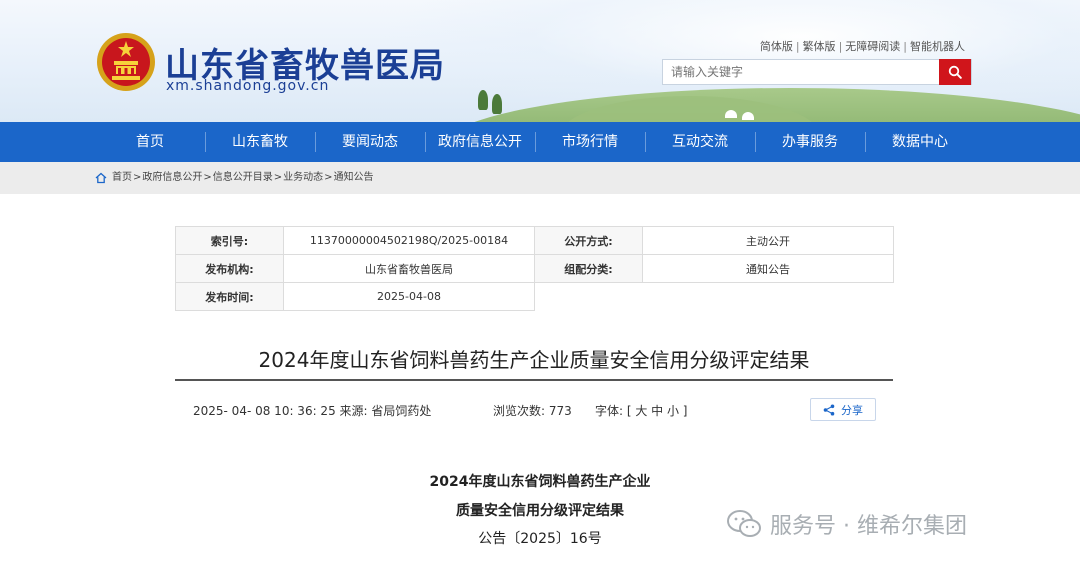 This screenshot has width=1080, height=571. I want to click on breadcrumb-catalog: 信息公开目录, so click(243, 178).